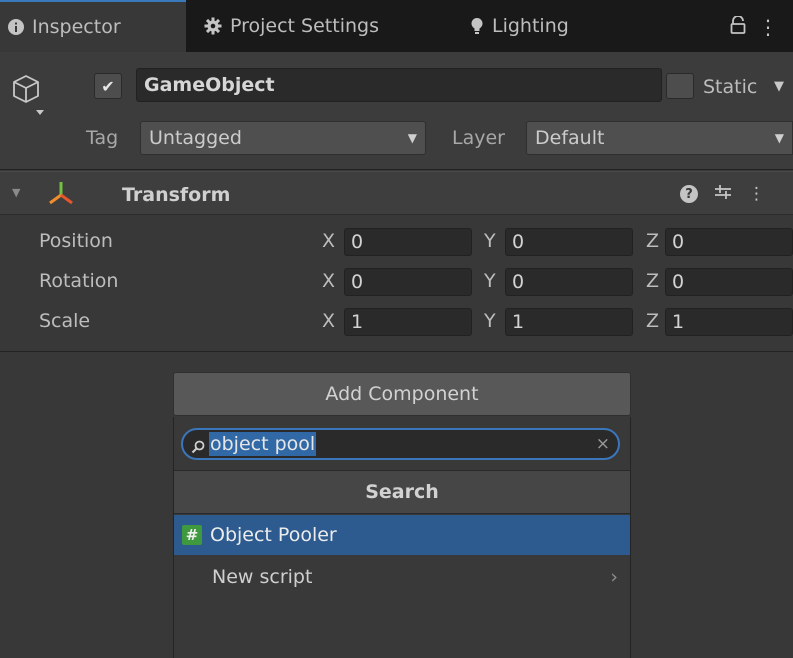 Image resolution: width=793 pixels, height=658 pixels. What do you see at coordinates (402, 394) in the screenshot?
I see `add-component-button: Add Component` at bounding box center [402, 394].